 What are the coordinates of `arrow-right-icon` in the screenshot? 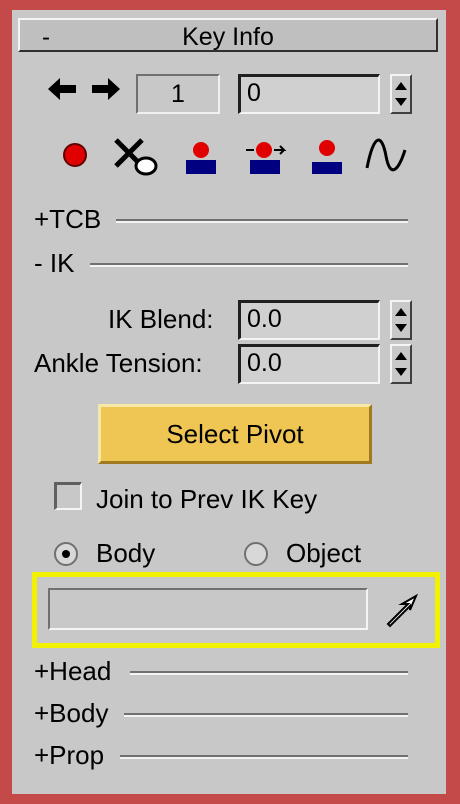 It's located at (106, 89).